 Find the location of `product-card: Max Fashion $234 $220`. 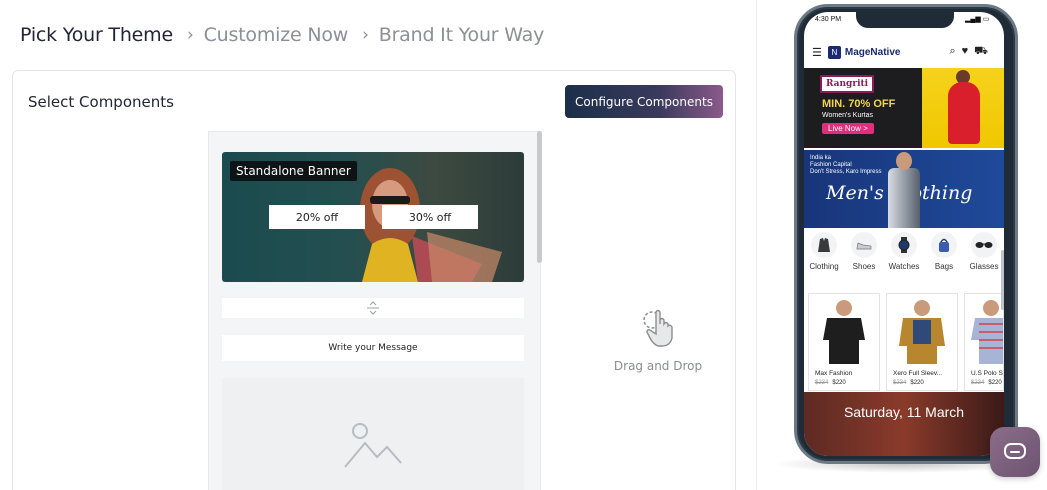

product-card: Max Fashion $234 $220 is located at coordinates (844, 342).